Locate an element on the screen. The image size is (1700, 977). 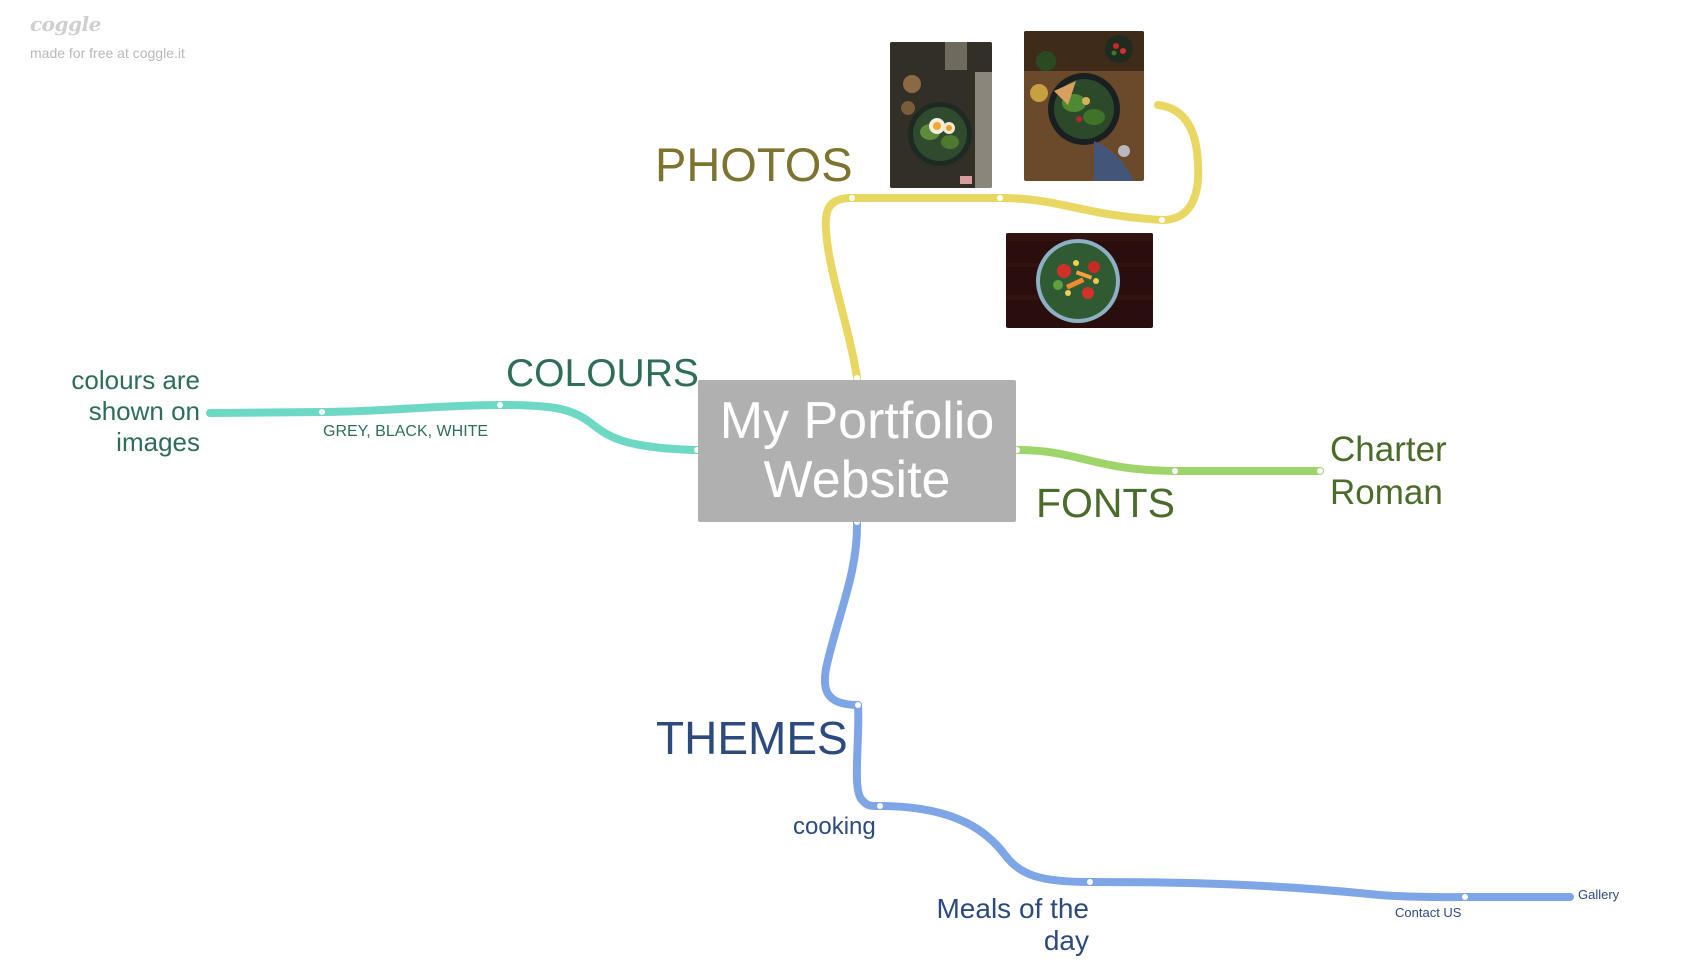
connector-root-fonts is located at coordinates (1168, 460).